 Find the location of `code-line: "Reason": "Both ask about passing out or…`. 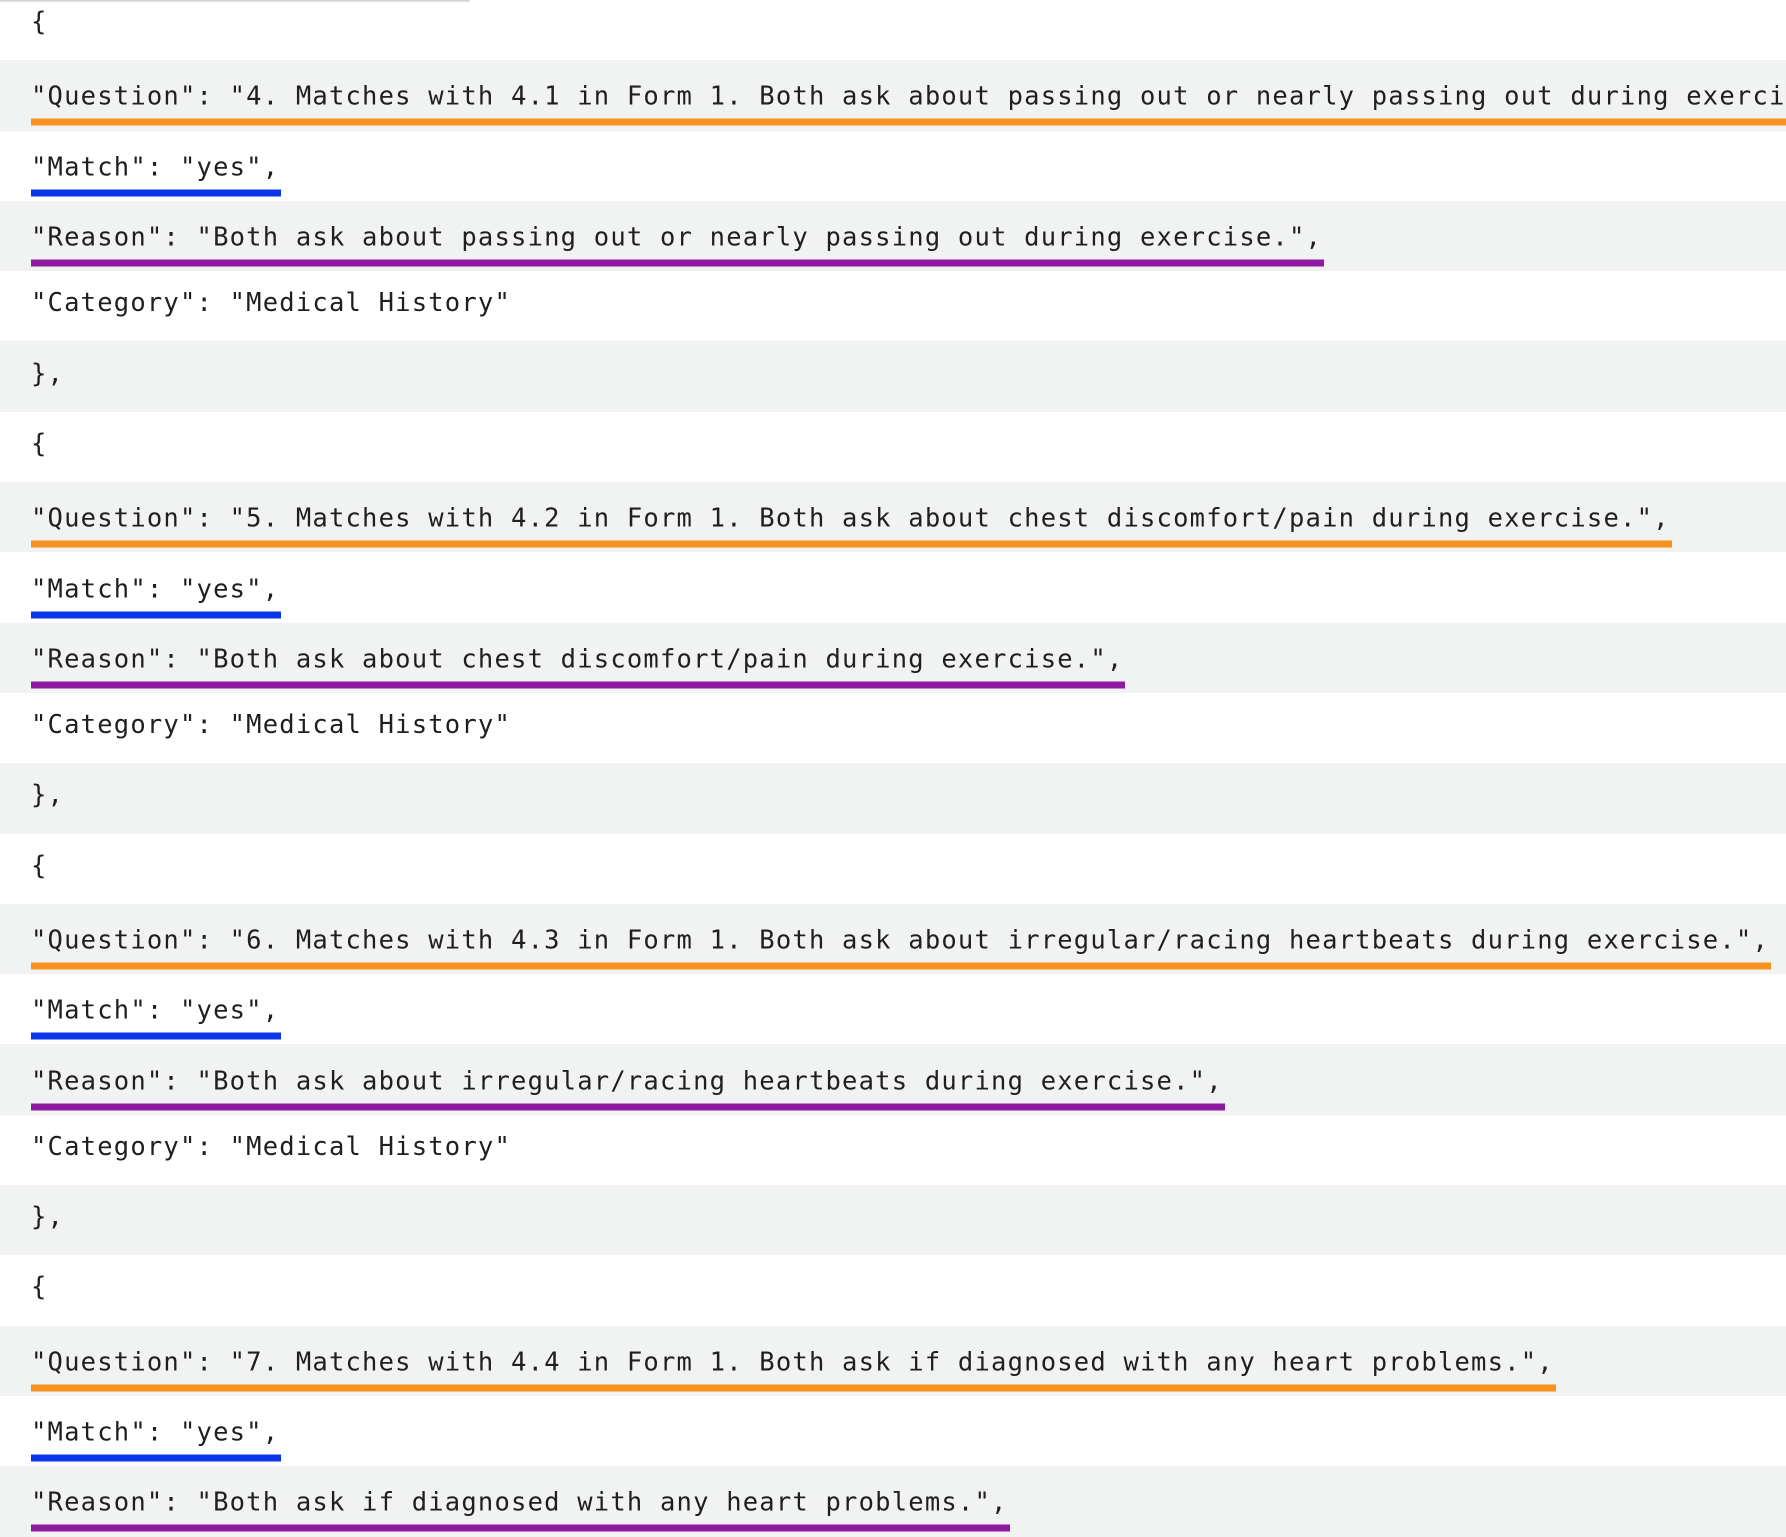

code-line: "Reason": "Both ask about passing out or… is located at coordinates (893, 236).